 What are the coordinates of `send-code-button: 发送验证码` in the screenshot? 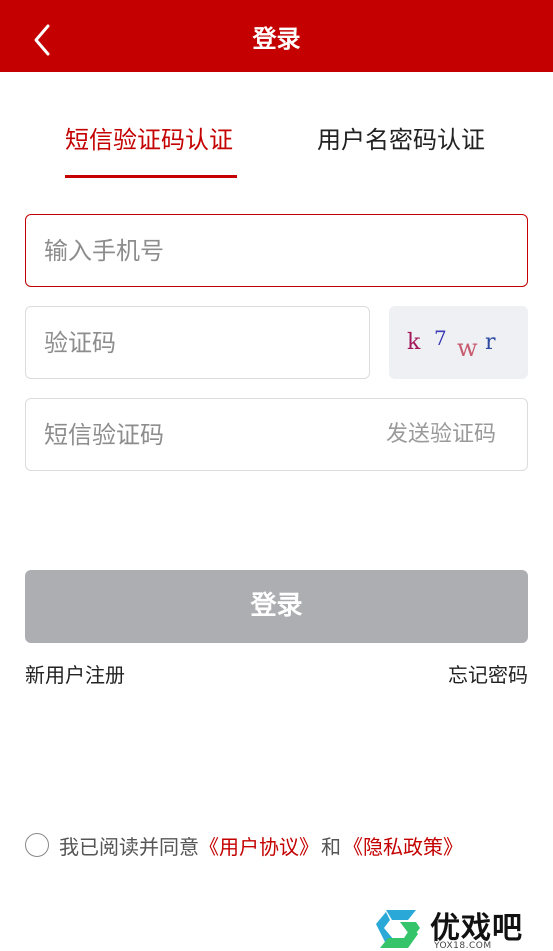 It's located at (441, 435).